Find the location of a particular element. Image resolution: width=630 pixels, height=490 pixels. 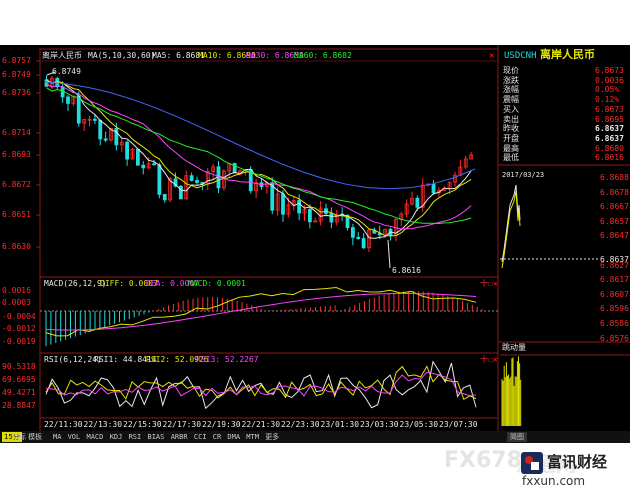

time-axis-label: 22/11:30 is located at coordinates (63, 424).